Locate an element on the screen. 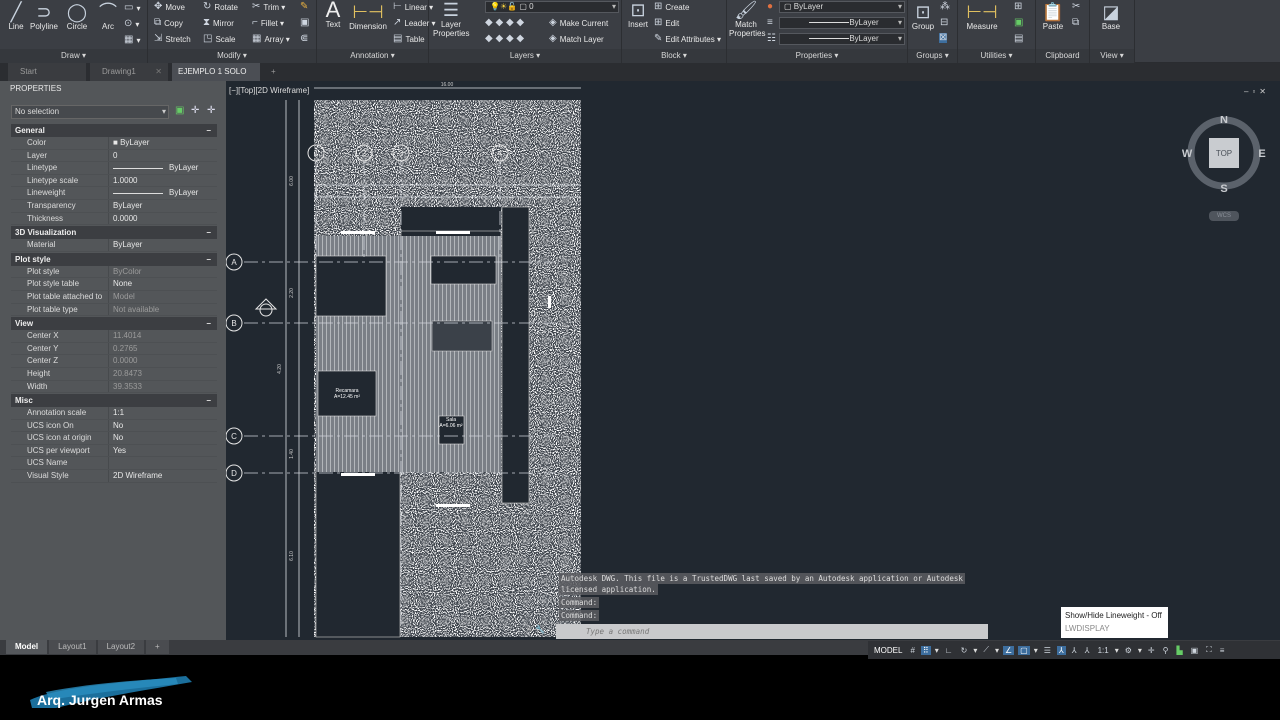 Image resolution: width=1280 pixels, height=720 pixels. tab-ejemplo-1-solo-layer: EJEMPLO 1 SOLO LAYER✕ is located at coordinates (216, 78).